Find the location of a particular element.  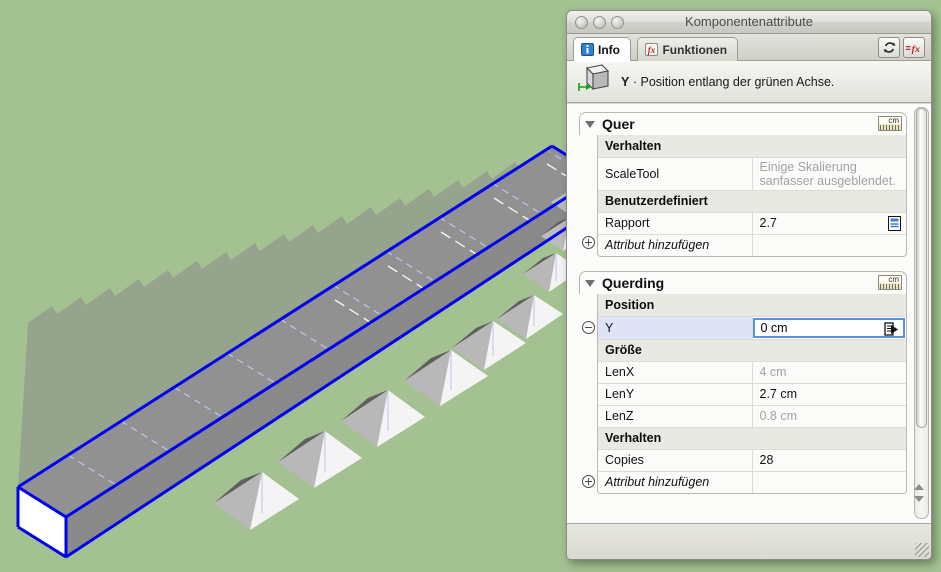

attribute-row: Y 0 cm is located at coordinates (752, 328).